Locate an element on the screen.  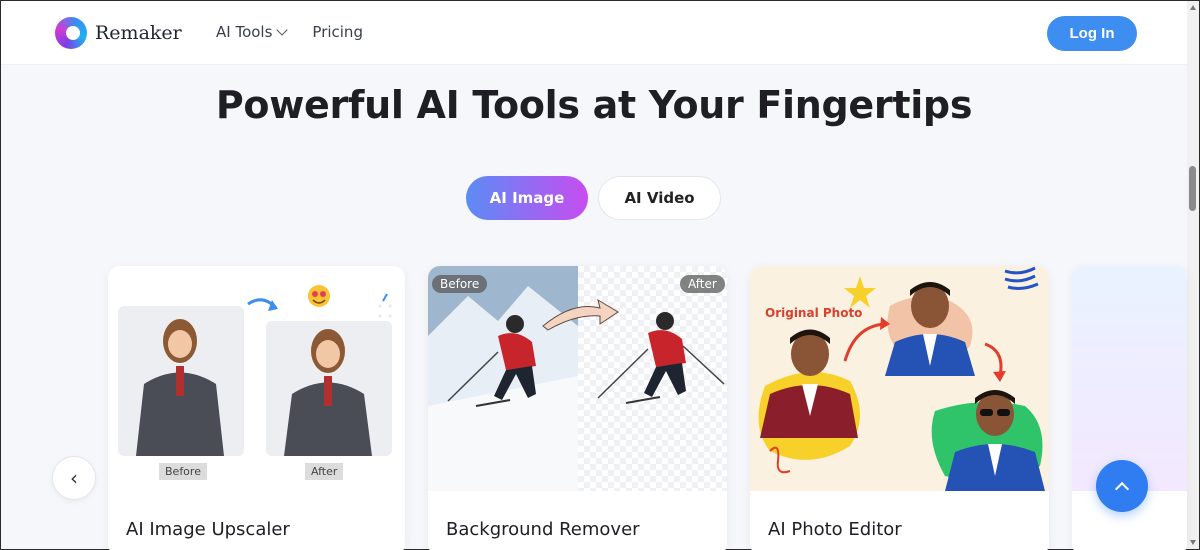
nav-ai-tools-label: AI Tools is located at coordinates (244, 32).